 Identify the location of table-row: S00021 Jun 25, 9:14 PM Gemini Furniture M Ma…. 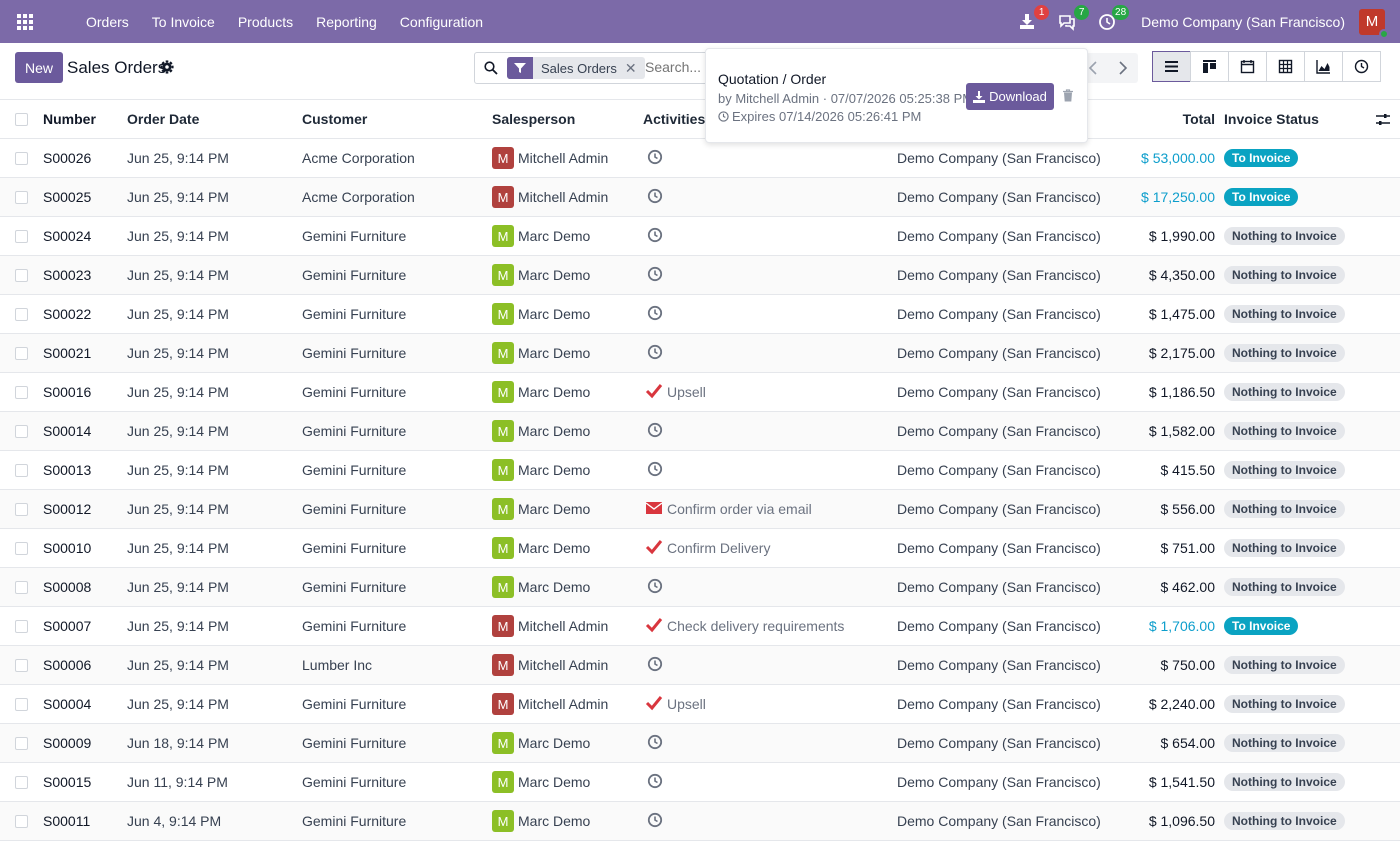
(700, 353).